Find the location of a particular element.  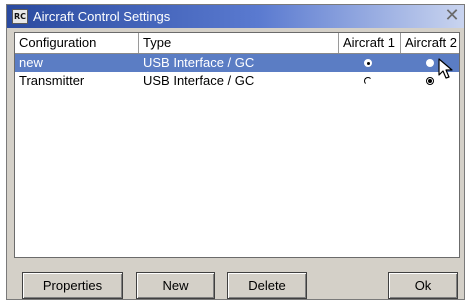

mouse-pointer-icon is located at coordinates (445, 68).